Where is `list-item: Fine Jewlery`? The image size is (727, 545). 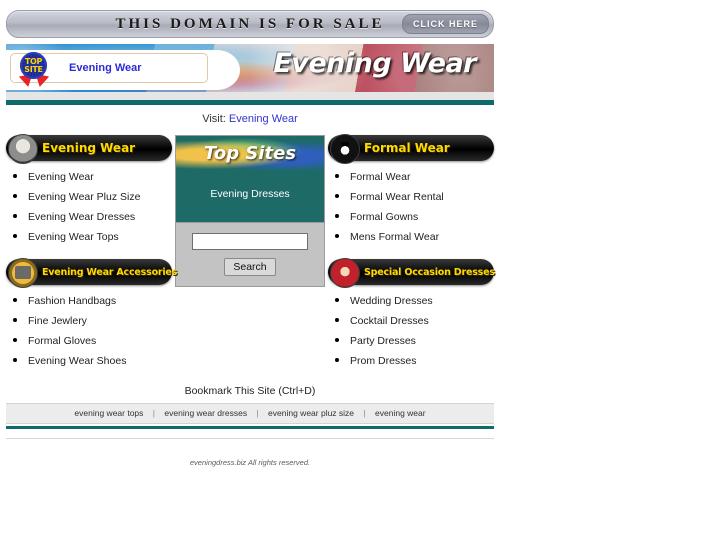 list-item: Fine Jewlery is located at coordinates (100, 320).